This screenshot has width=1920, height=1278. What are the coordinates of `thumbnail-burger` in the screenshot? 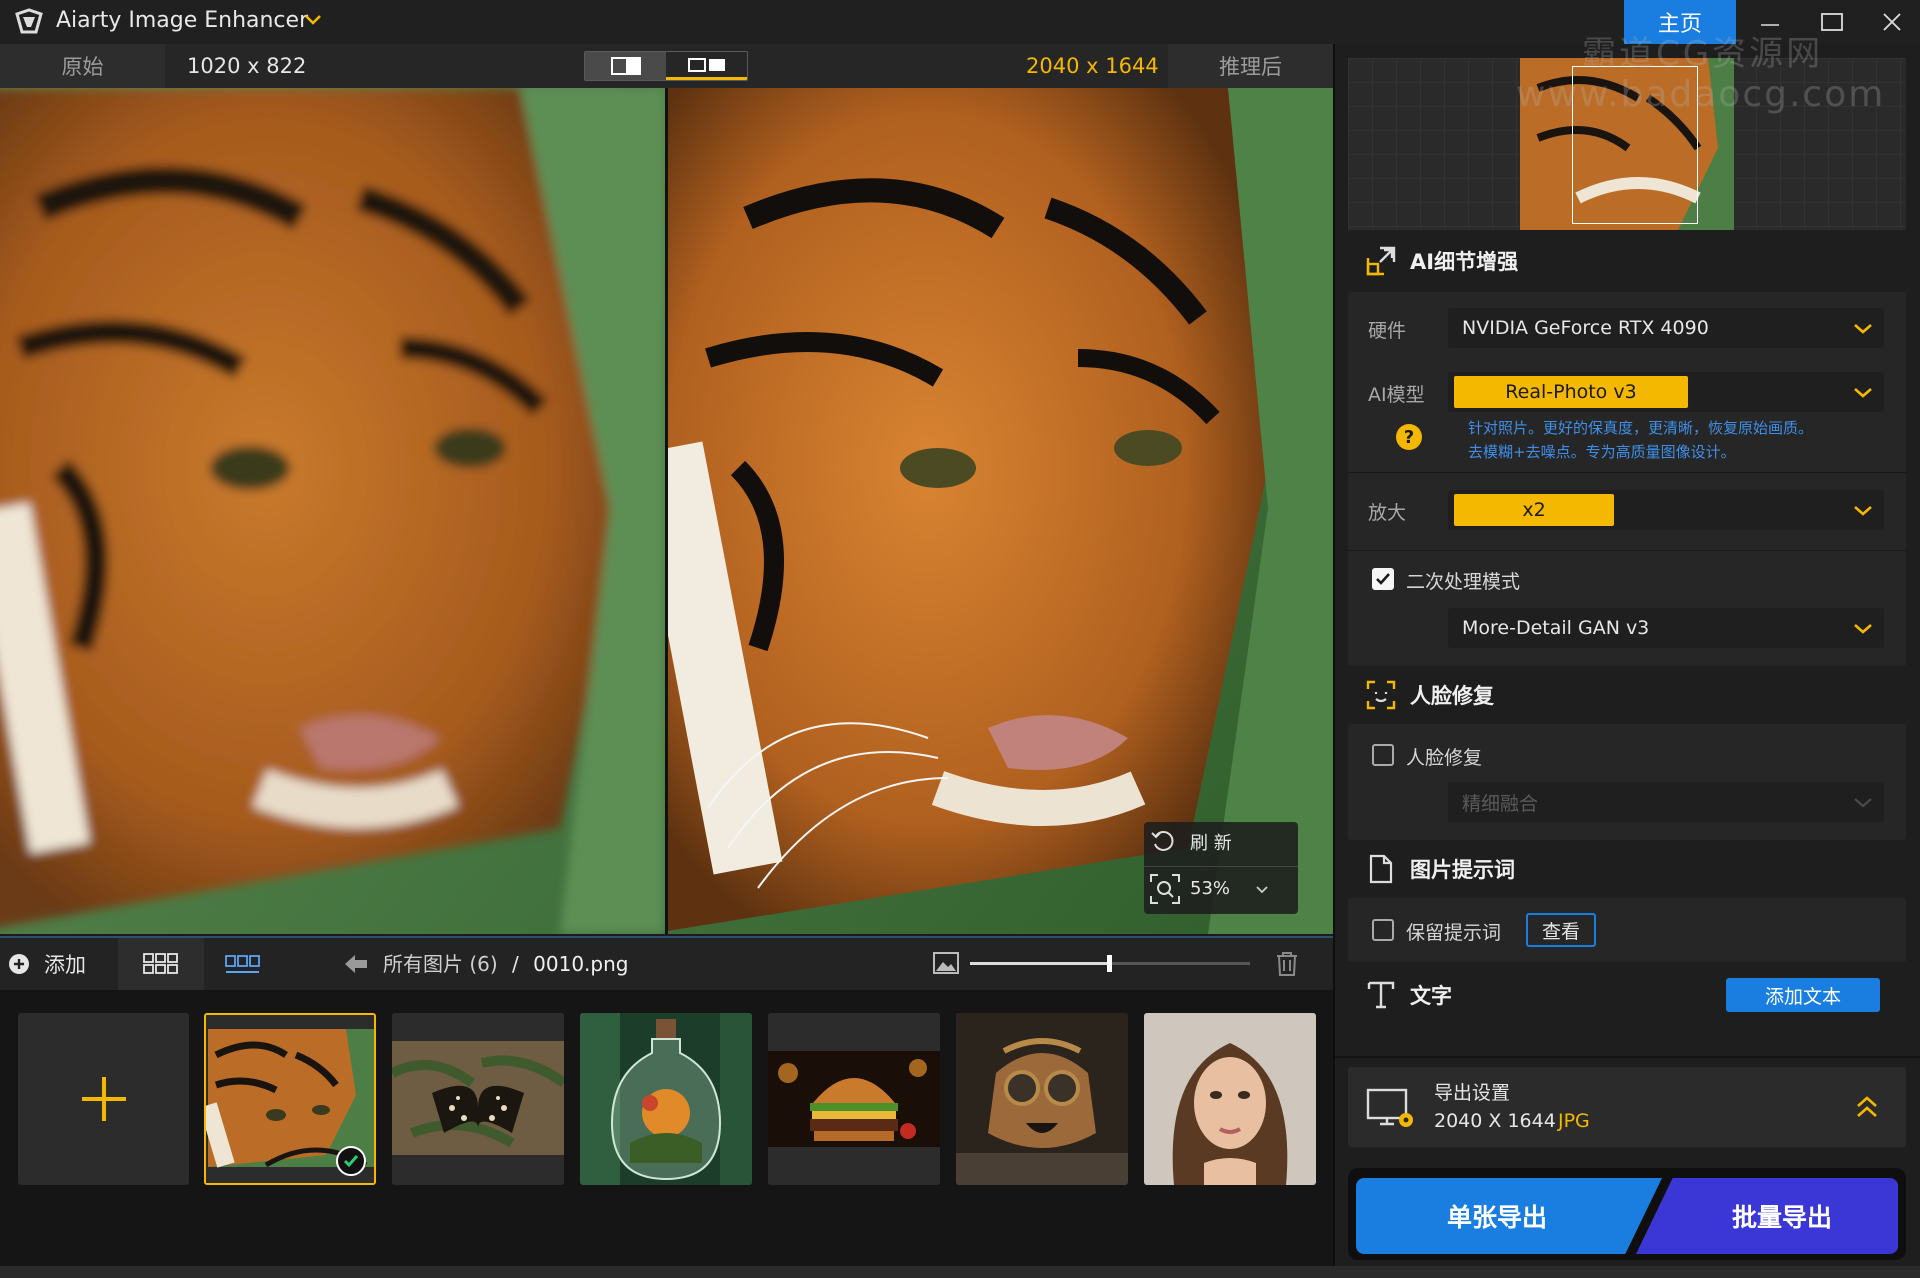 It's located at (854, 1099).